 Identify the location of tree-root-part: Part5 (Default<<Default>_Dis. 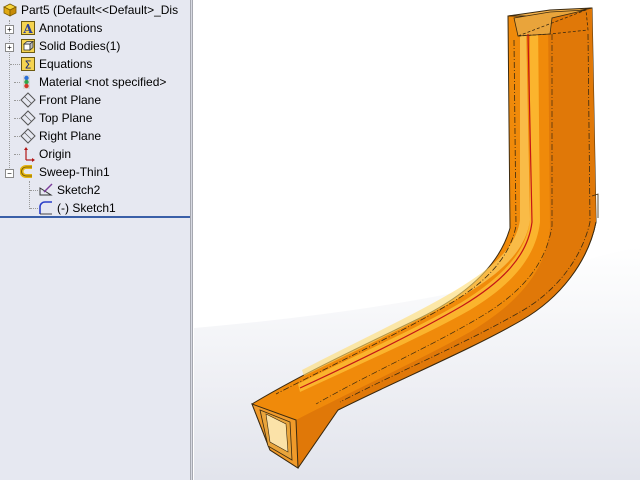
(90, 10).